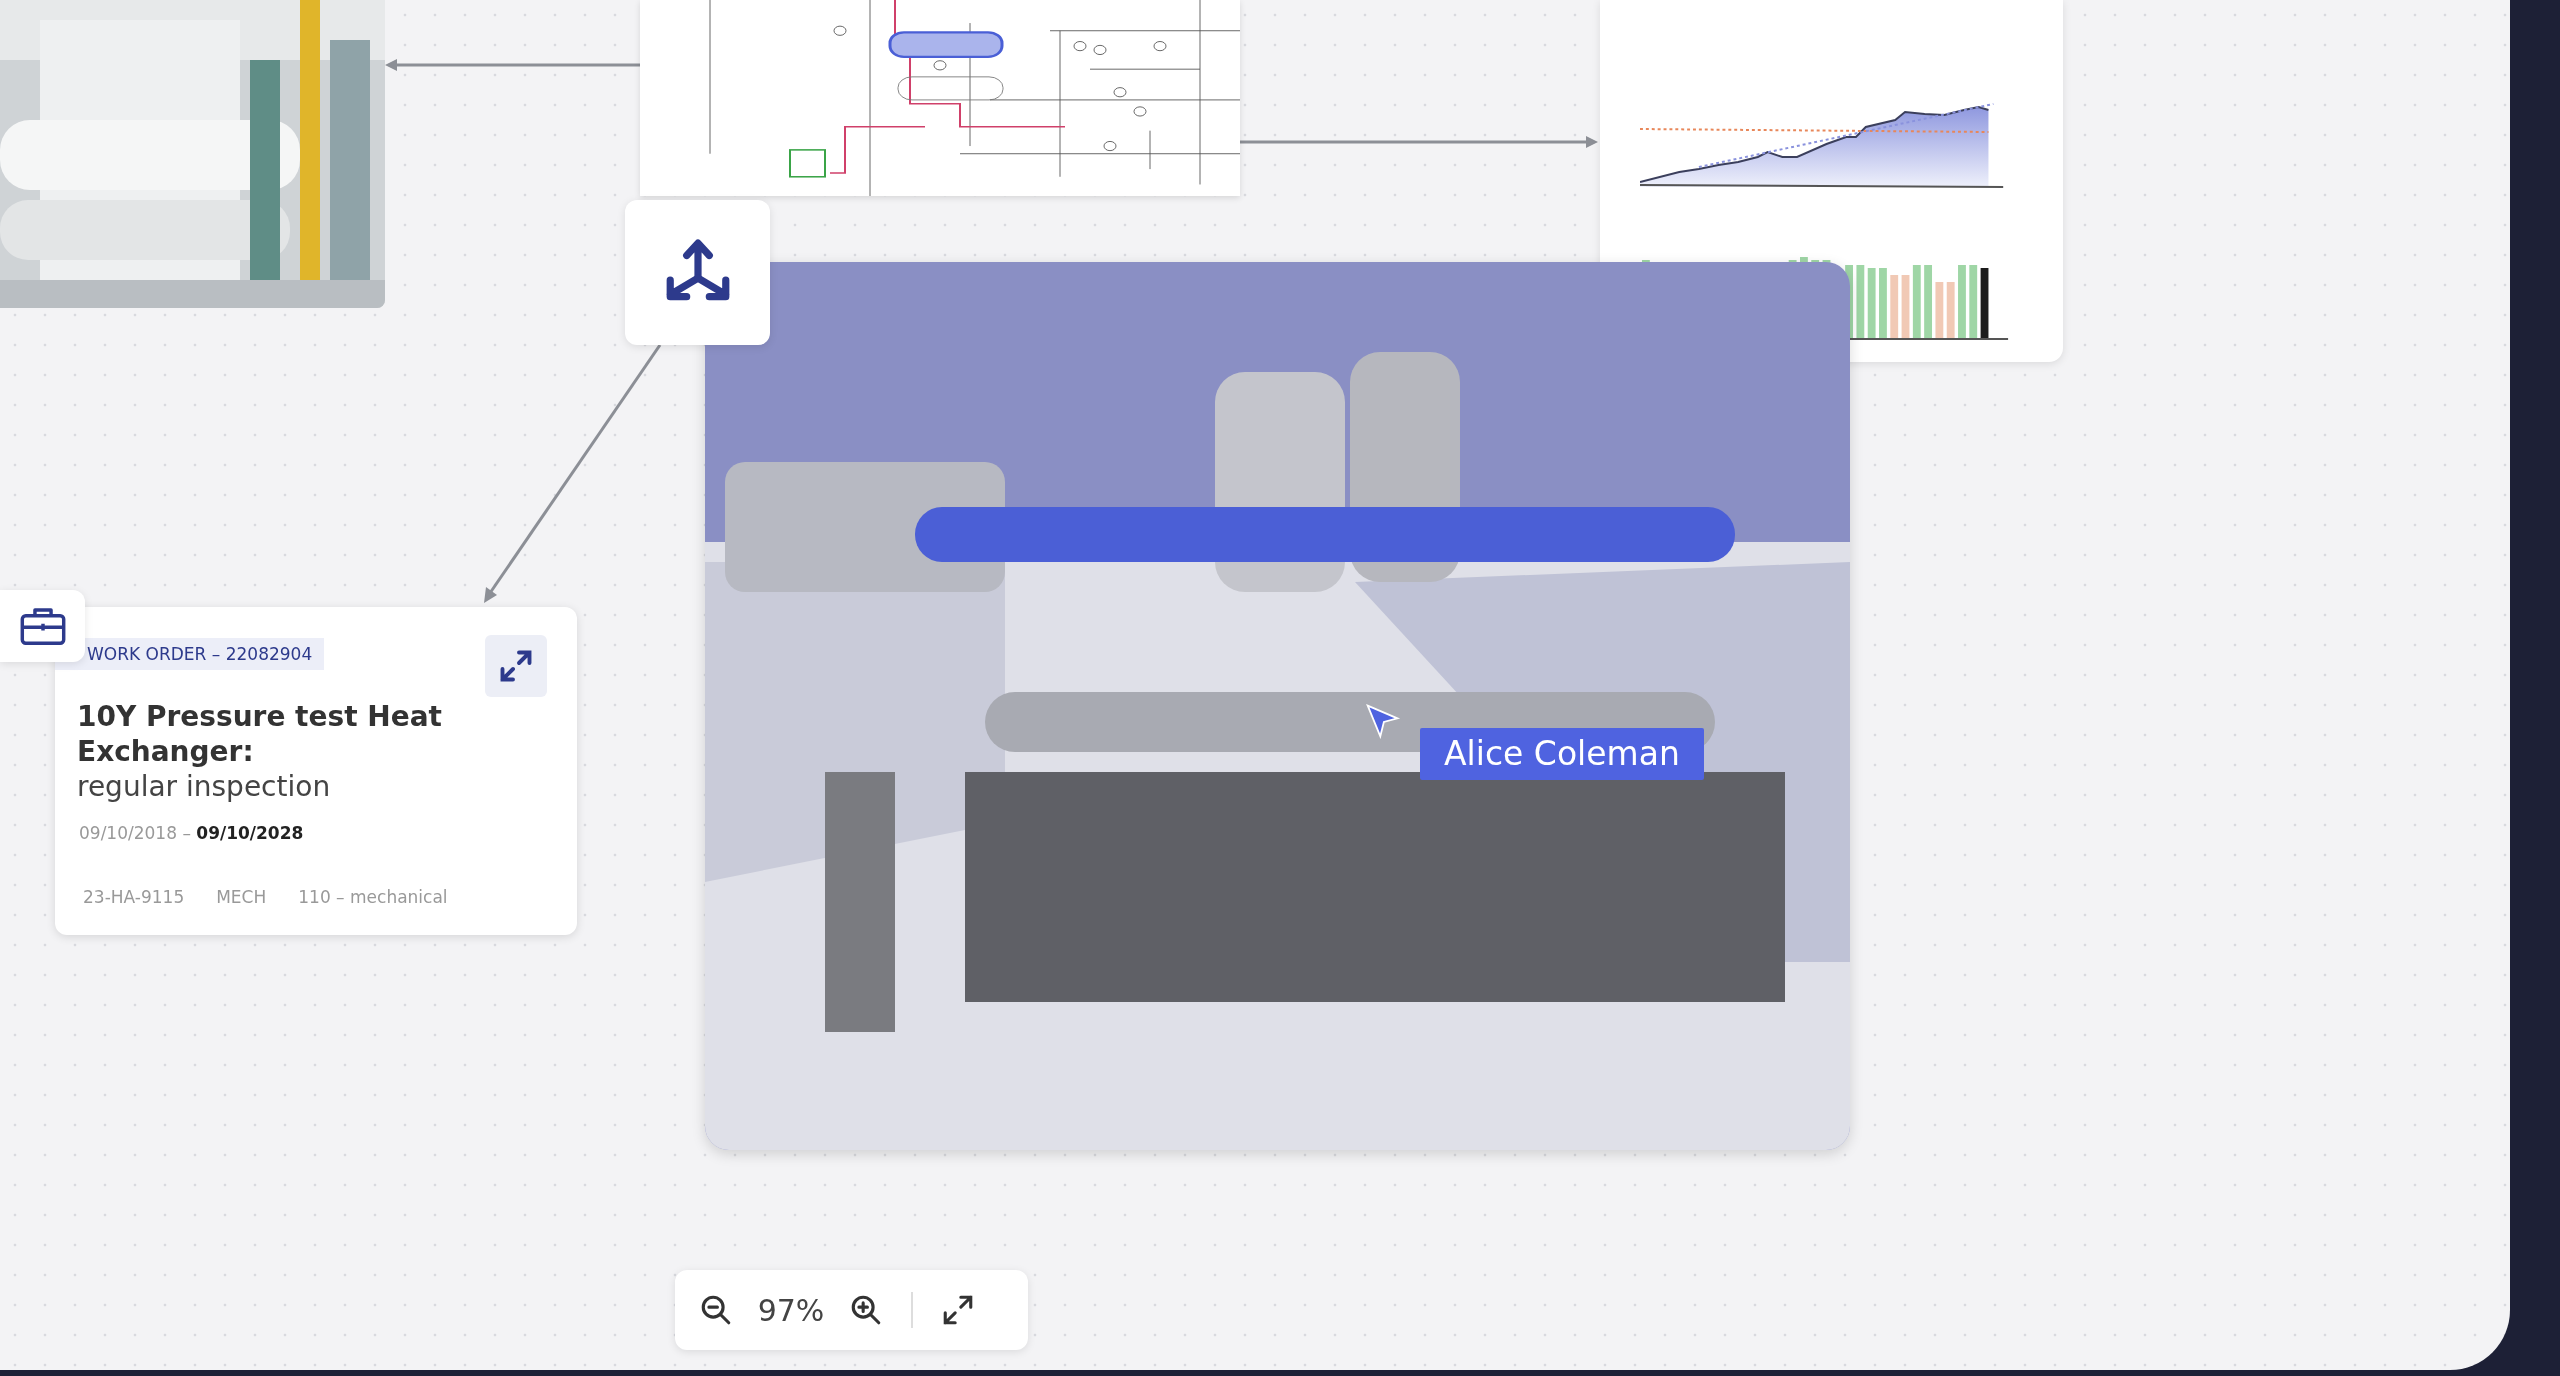 The width and height of the screenshot is (2560, 1376). I want to click on fullscreen-icon, so click(958, 1310).